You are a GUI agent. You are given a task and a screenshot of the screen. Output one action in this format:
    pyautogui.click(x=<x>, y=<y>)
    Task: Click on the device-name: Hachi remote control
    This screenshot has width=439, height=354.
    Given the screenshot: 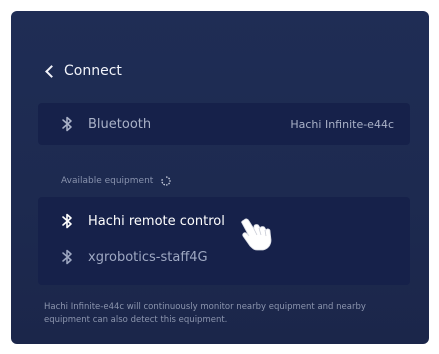 What is the action you would take?
    pyautogui.click(x=156, y=221)
    